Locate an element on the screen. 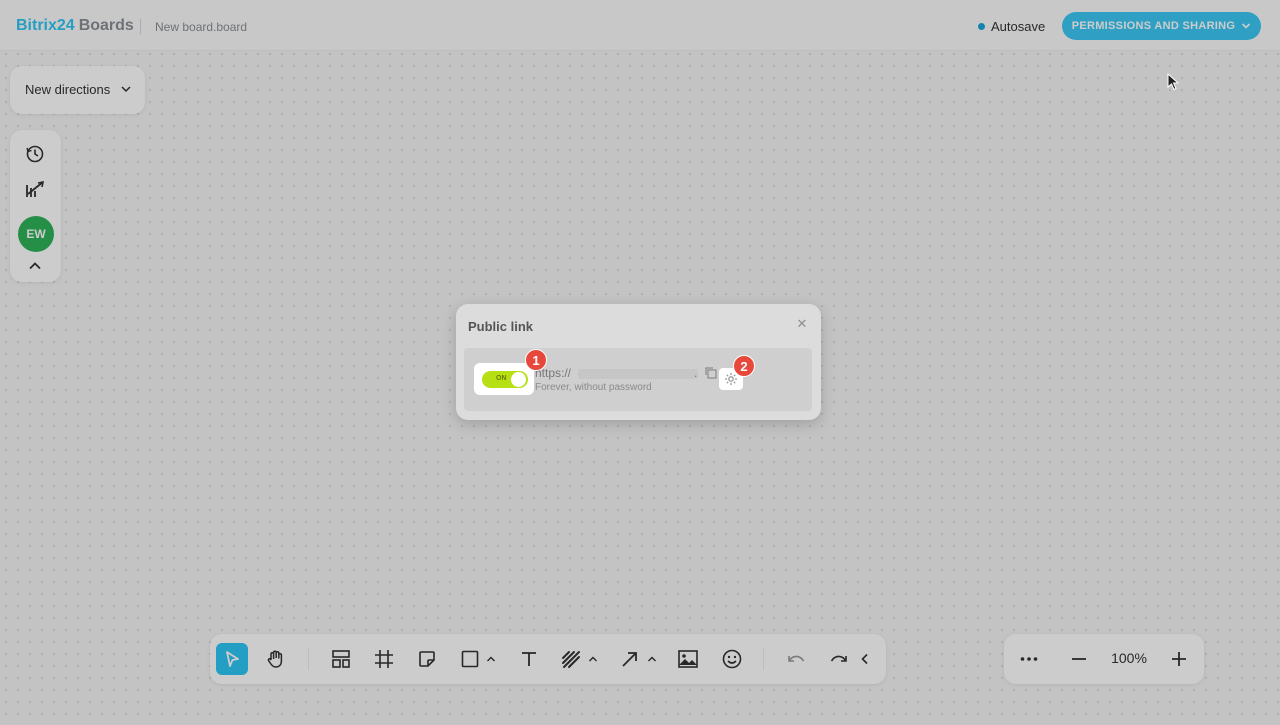 This screenshot has width=1280, height=725. url-tail: . is located at coordinates (696, 373).